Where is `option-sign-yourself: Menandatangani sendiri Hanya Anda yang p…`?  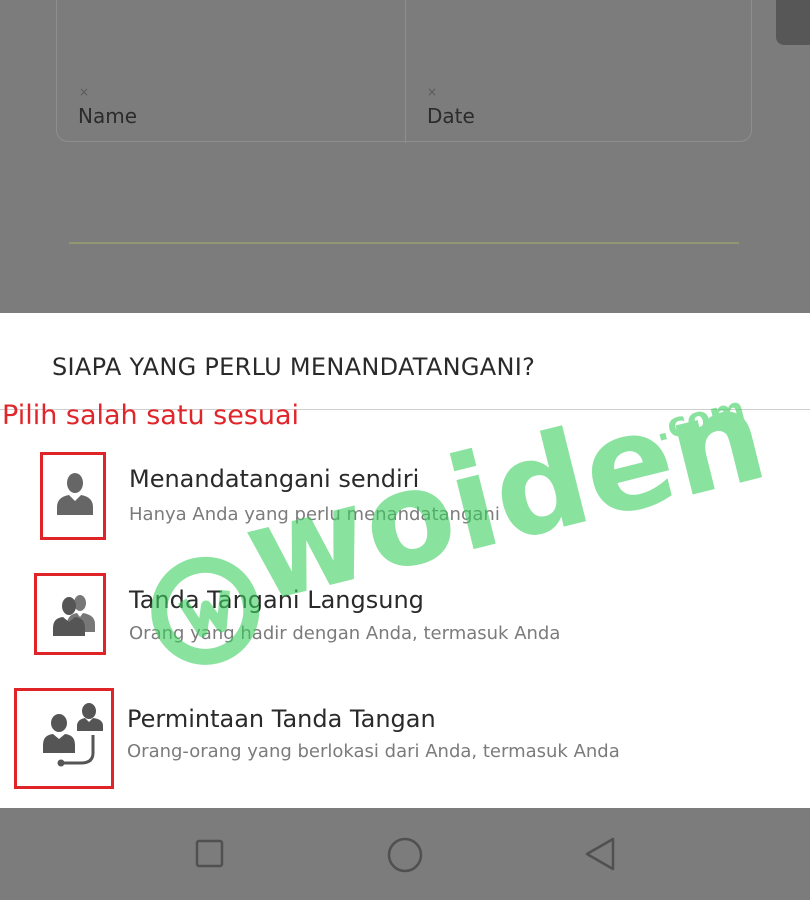 option-sign-yourself: Menandatangani sendiri Hanya Anda yang p… is located at coordinates (405, 493).